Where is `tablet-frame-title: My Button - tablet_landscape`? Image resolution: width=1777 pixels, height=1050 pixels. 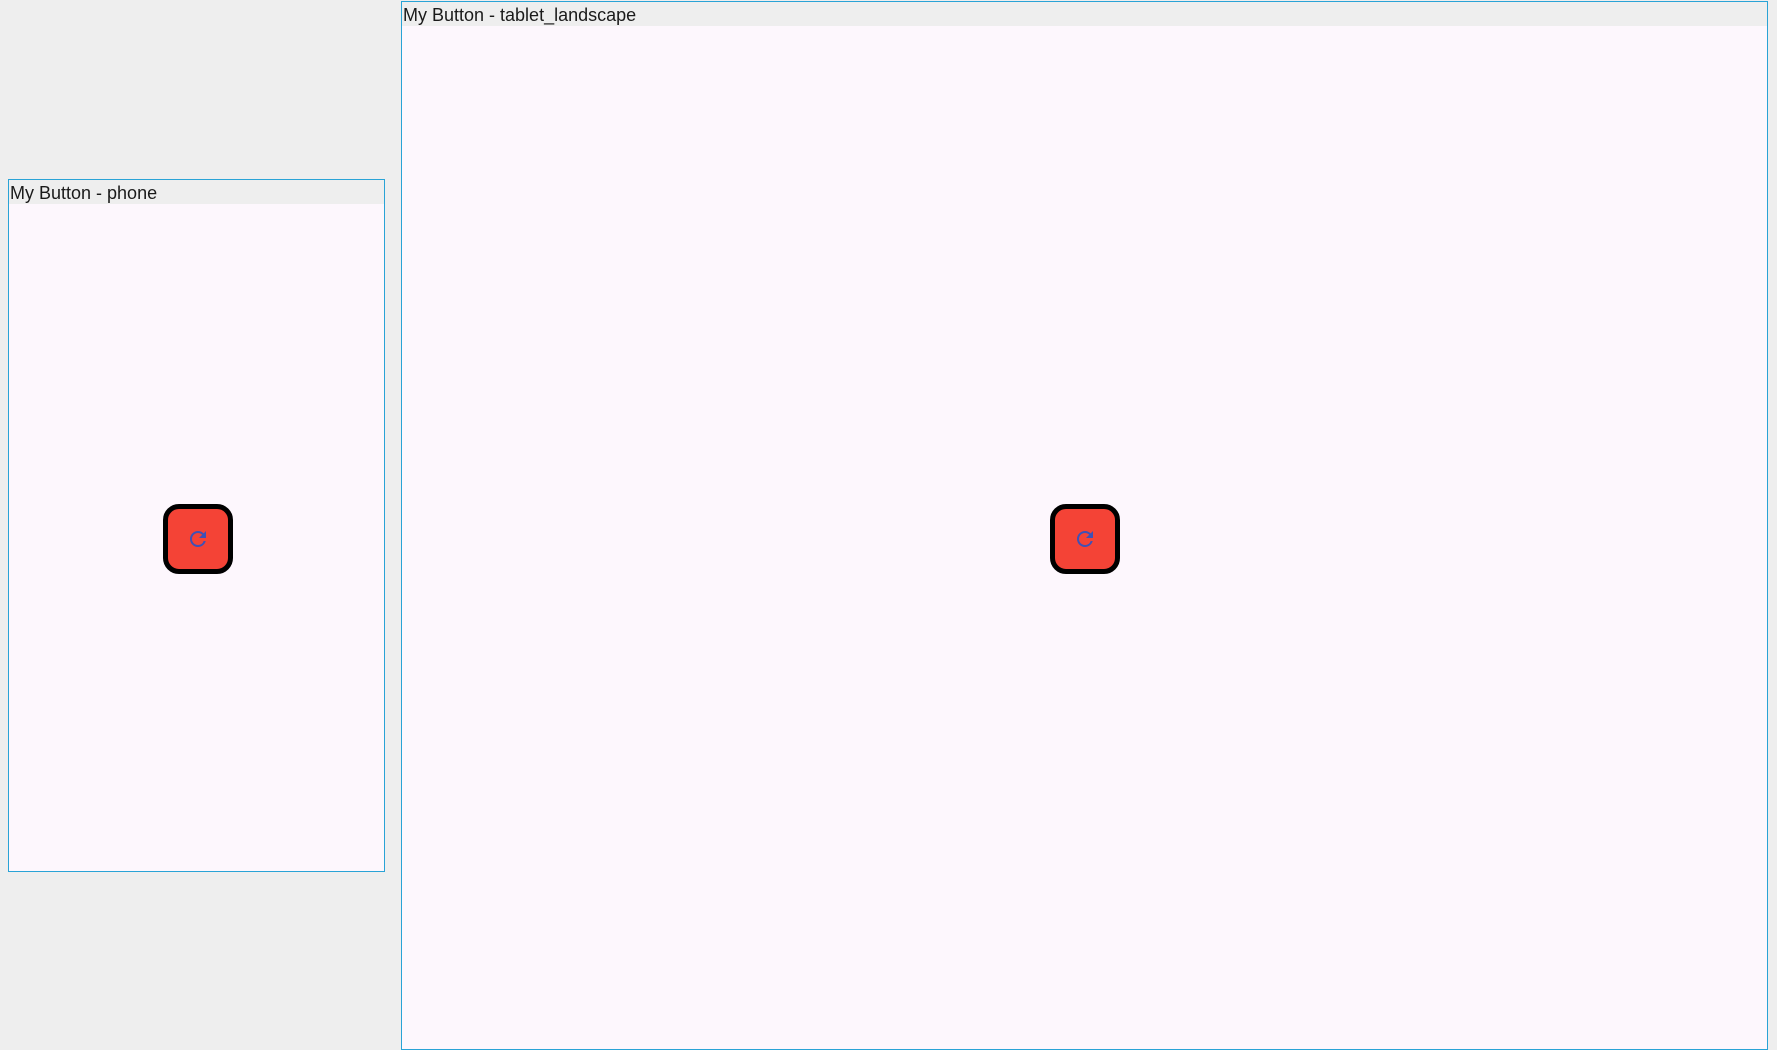 tablet-frame-title: My Button - tablet_landscape is located at coordinates (1084, 14).